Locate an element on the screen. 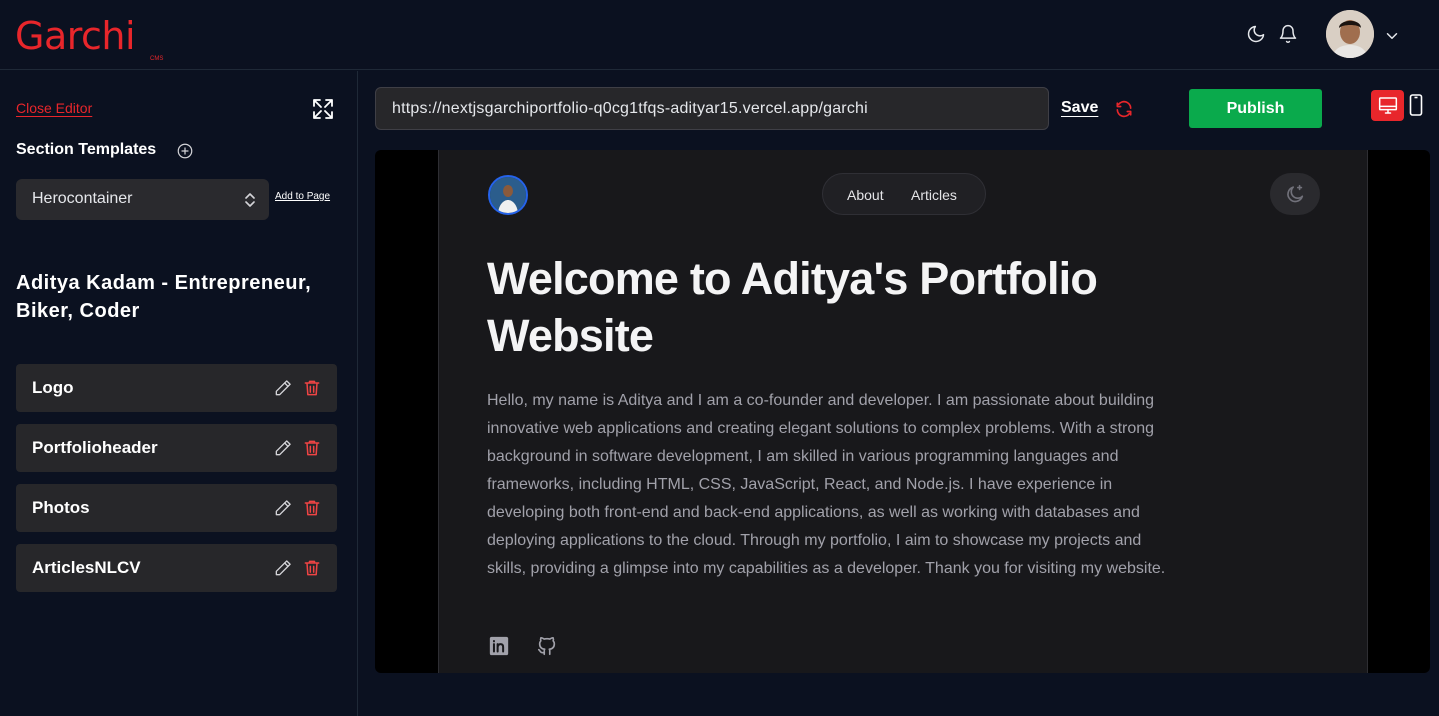 The image size is (1439, 716). close-editor-link: Close Editor is located at coordinates (54, 108).